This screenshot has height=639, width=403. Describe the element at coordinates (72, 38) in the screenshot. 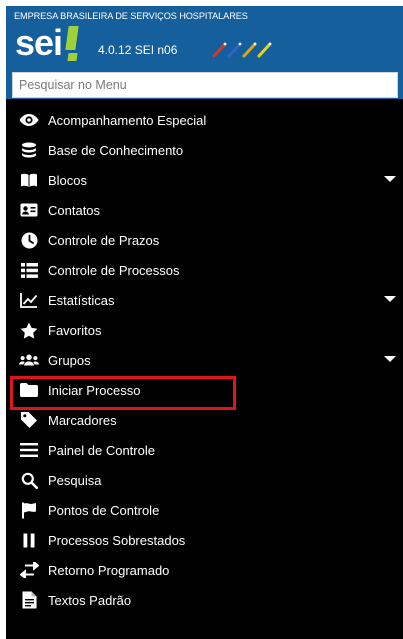

I see `logo-exclamation-bar` at that location.